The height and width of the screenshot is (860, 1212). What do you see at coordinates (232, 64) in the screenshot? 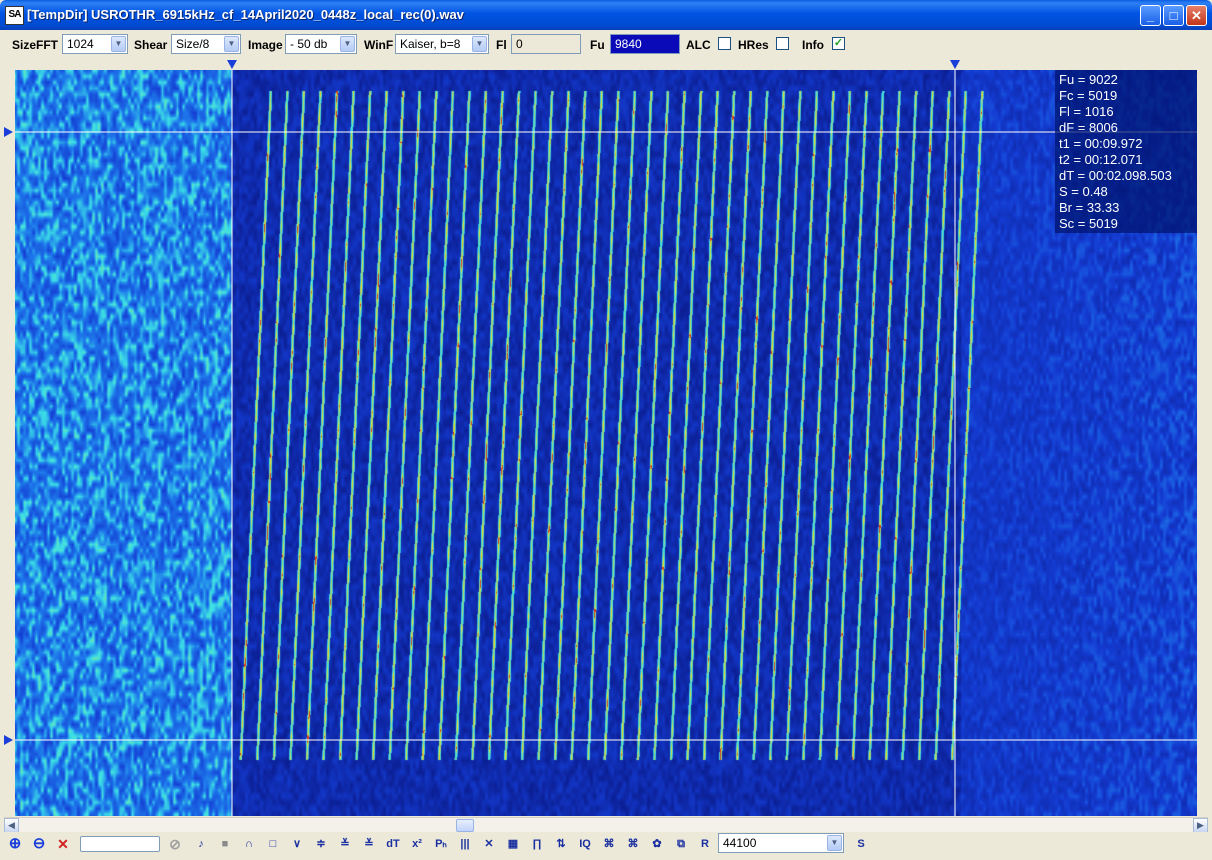
I see `marker-t1-icon` at bounding box center [232, 64].